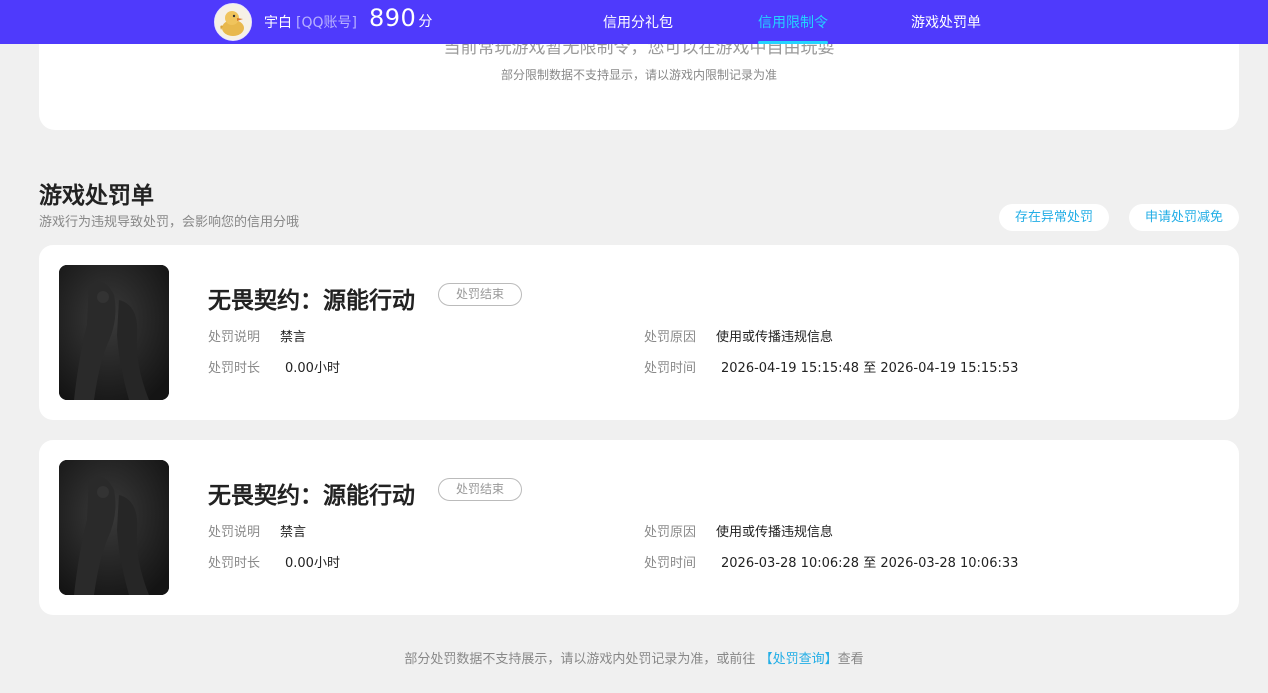 The image size is (1268, 693). I want to click on nav-credit-restriction: 信用限制令, so click(793, 28).